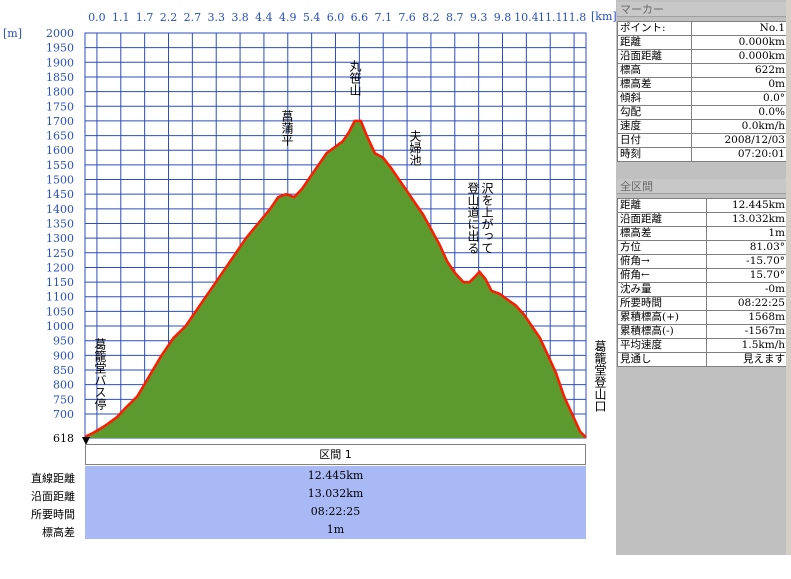 The image size is (791, 579). I want to click on total-value: 12.445km, so click(747, 205).